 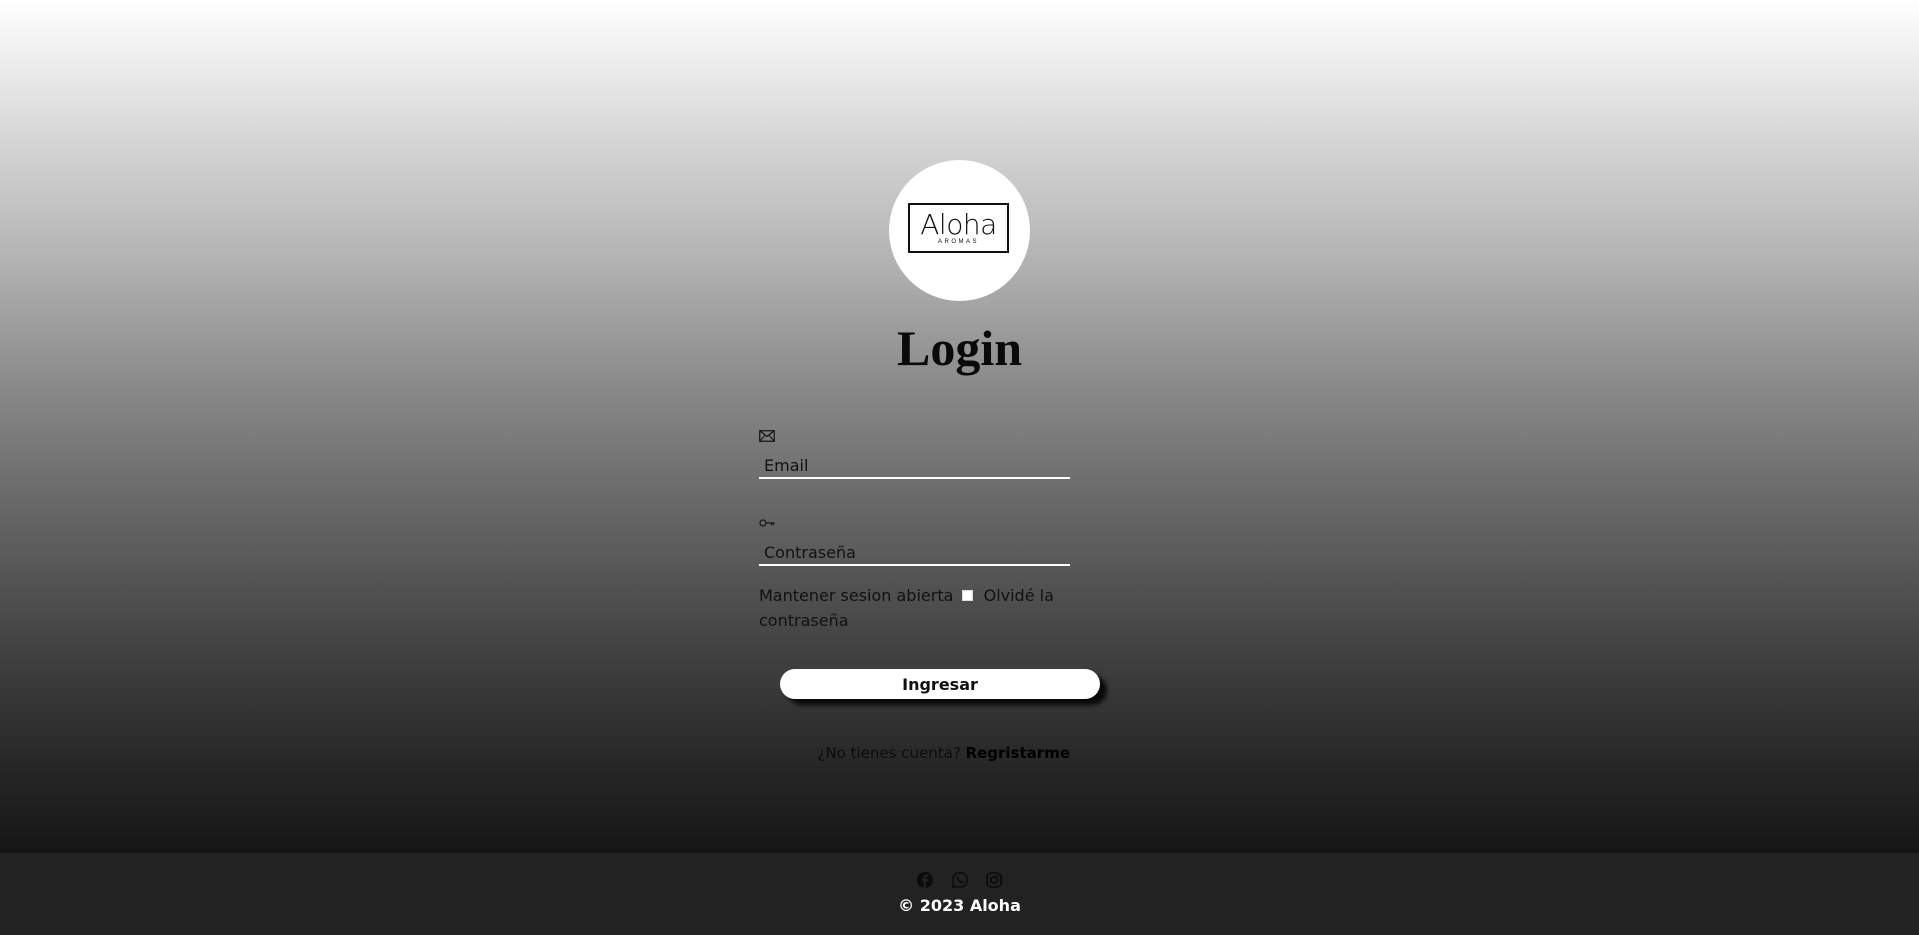 I want to click on no-account-text: ¿No tienes cuenta?, so click(x=889, y=753).